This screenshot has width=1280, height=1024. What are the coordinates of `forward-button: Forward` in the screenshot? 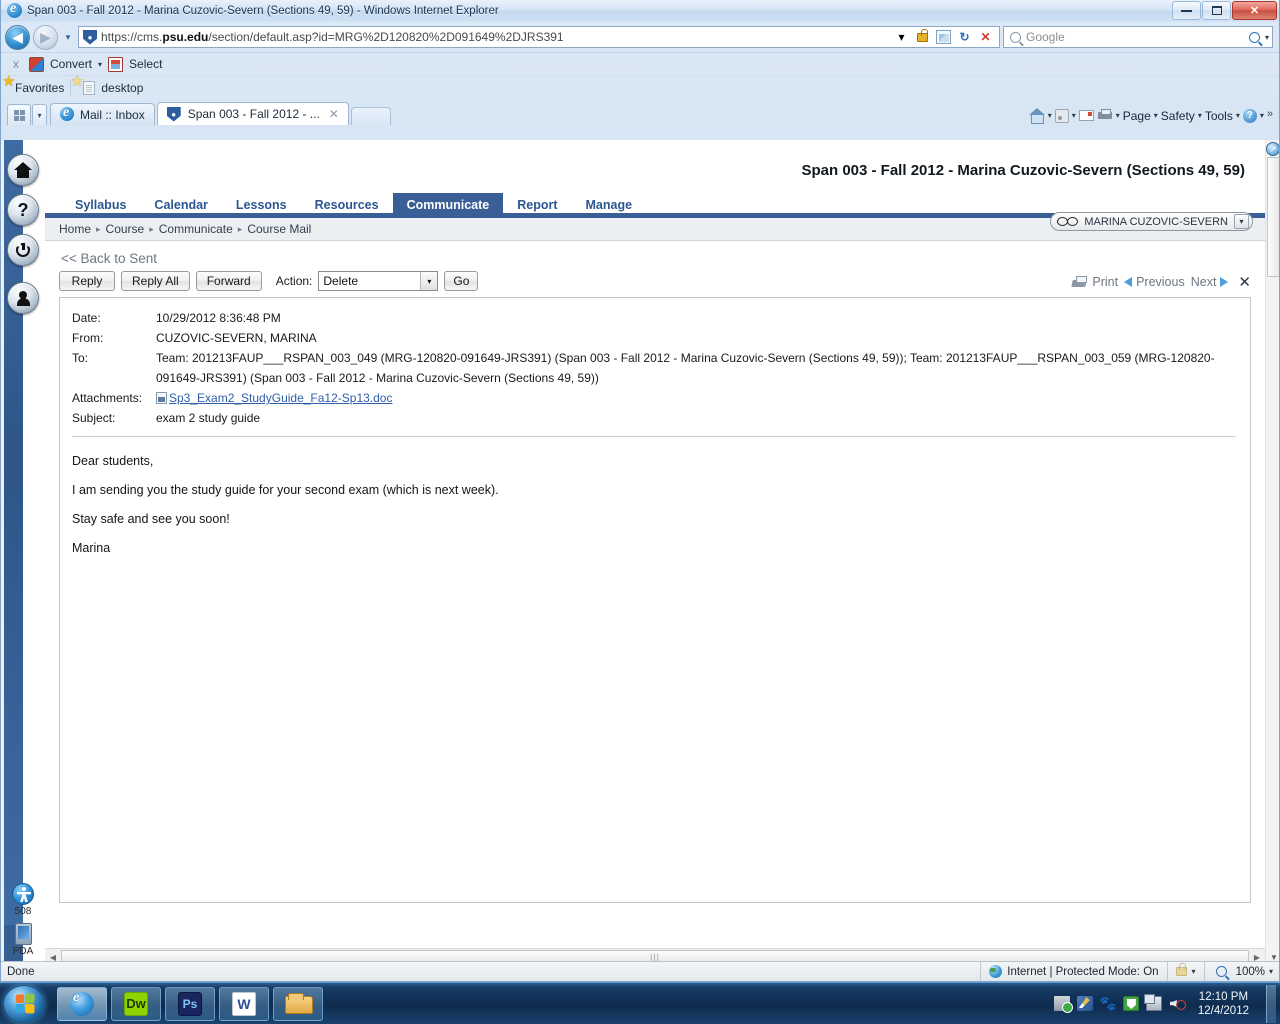 It's located at (228, 281).